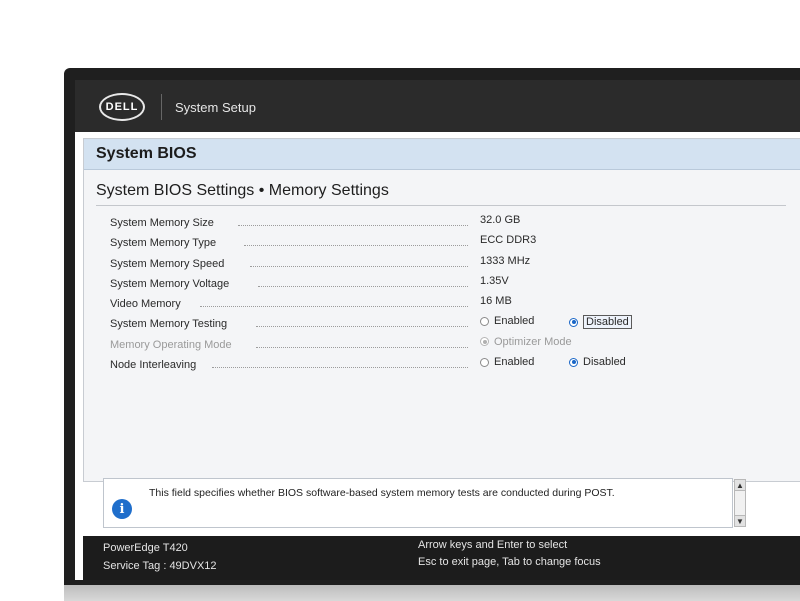 This screenshot has width=800, height=601. What do you see at coordinates (455, 244) in the screenshot?
I see `setting-row-memory-type: System Memory Type ECC DDR3` at bounding box center [455, 244].